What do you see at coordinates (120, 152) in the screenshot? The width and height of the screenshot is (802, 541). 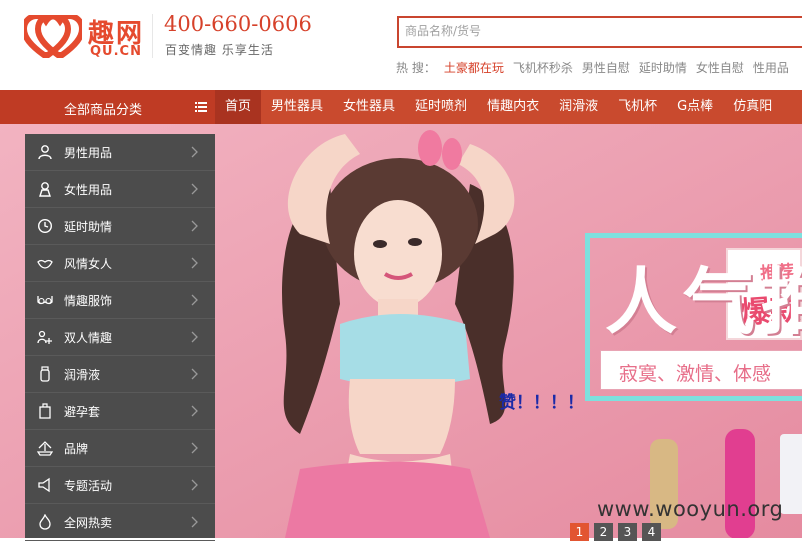 I see `category-item: 男性用品` at bounding box center [120, 152].